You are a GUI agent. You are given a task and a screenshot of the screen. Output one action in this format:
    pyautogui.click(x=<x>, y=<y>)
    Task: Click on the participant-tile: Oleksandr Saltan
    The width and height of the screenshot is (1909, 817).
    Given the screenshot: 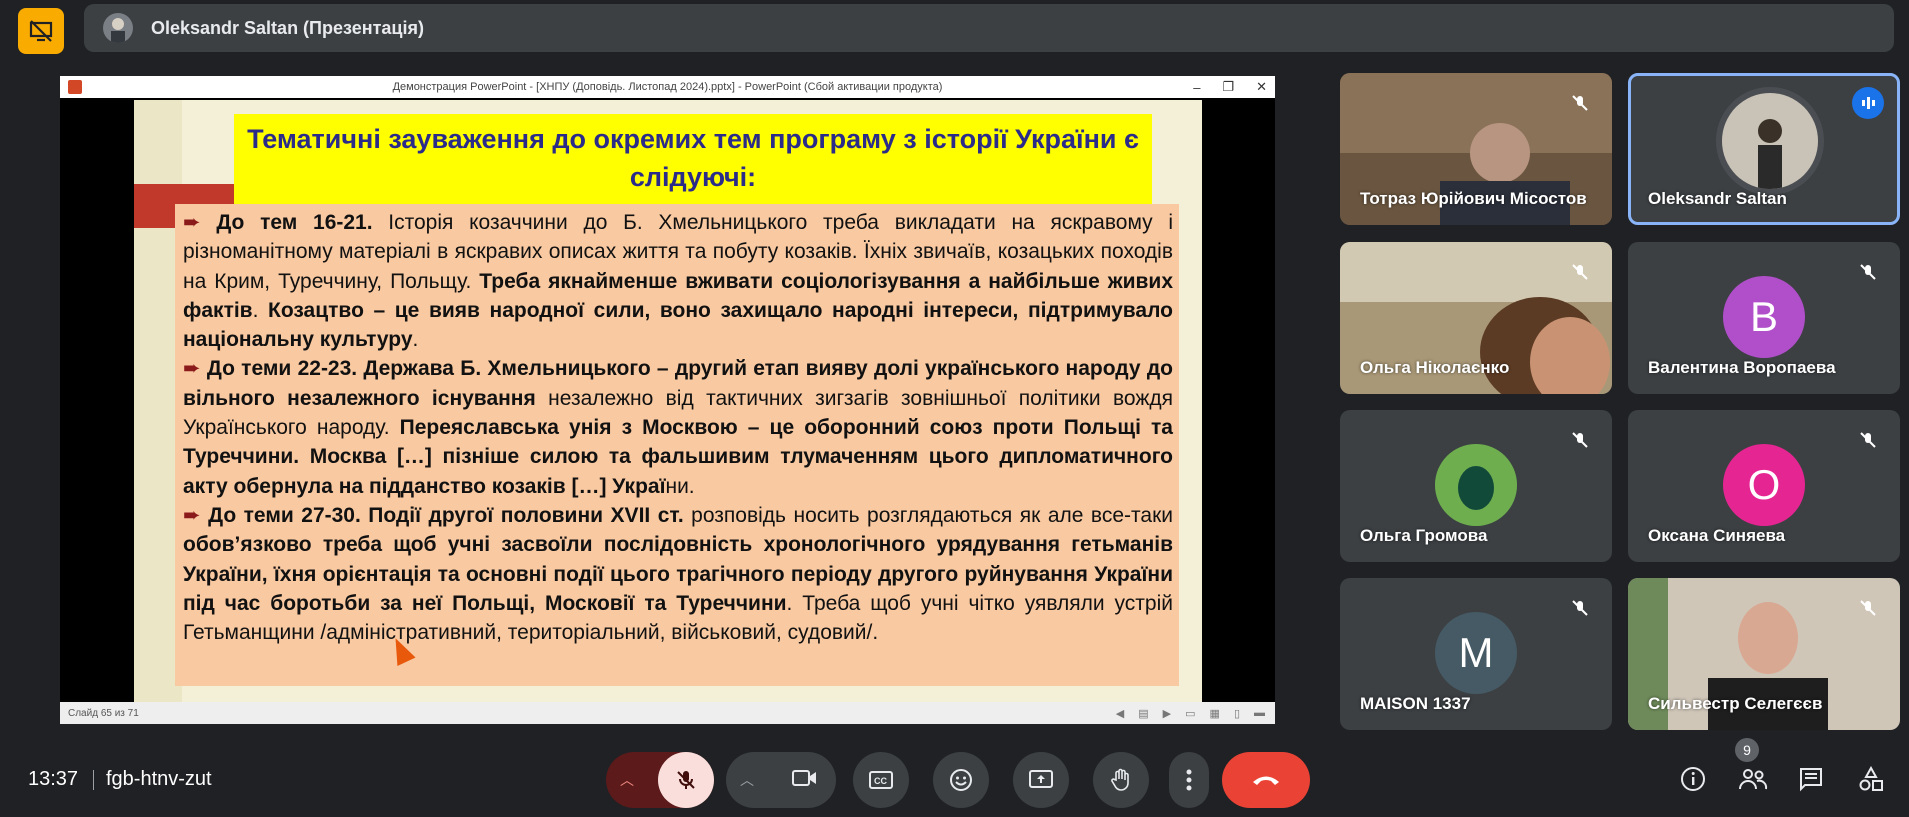 What is the action you would take?
    pyautogui.click(x=1764, y=149)
    